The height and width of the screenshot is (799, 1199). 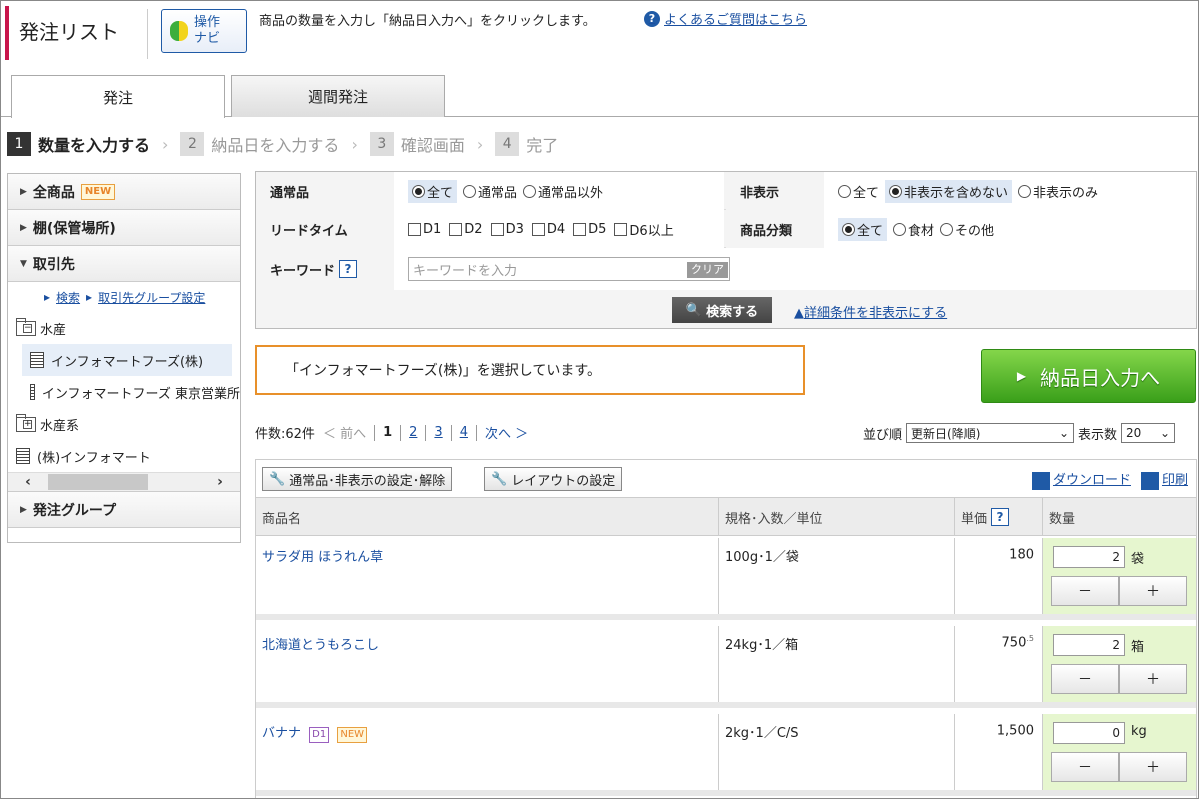 I want to click on product-name-link: バナナ, so click(x=281, y=733).